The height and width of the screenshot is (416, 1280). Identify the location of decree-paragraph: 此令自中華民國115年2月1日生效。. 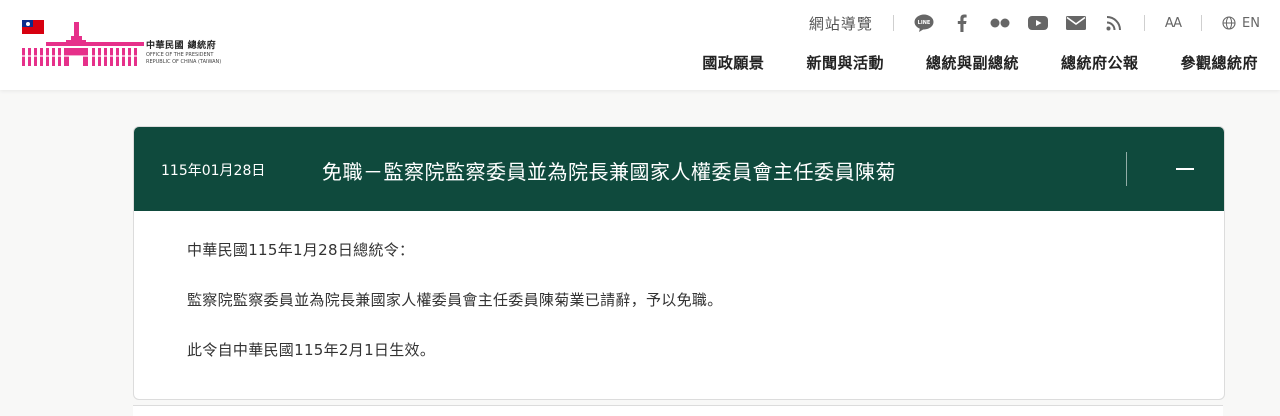
(311, 350).